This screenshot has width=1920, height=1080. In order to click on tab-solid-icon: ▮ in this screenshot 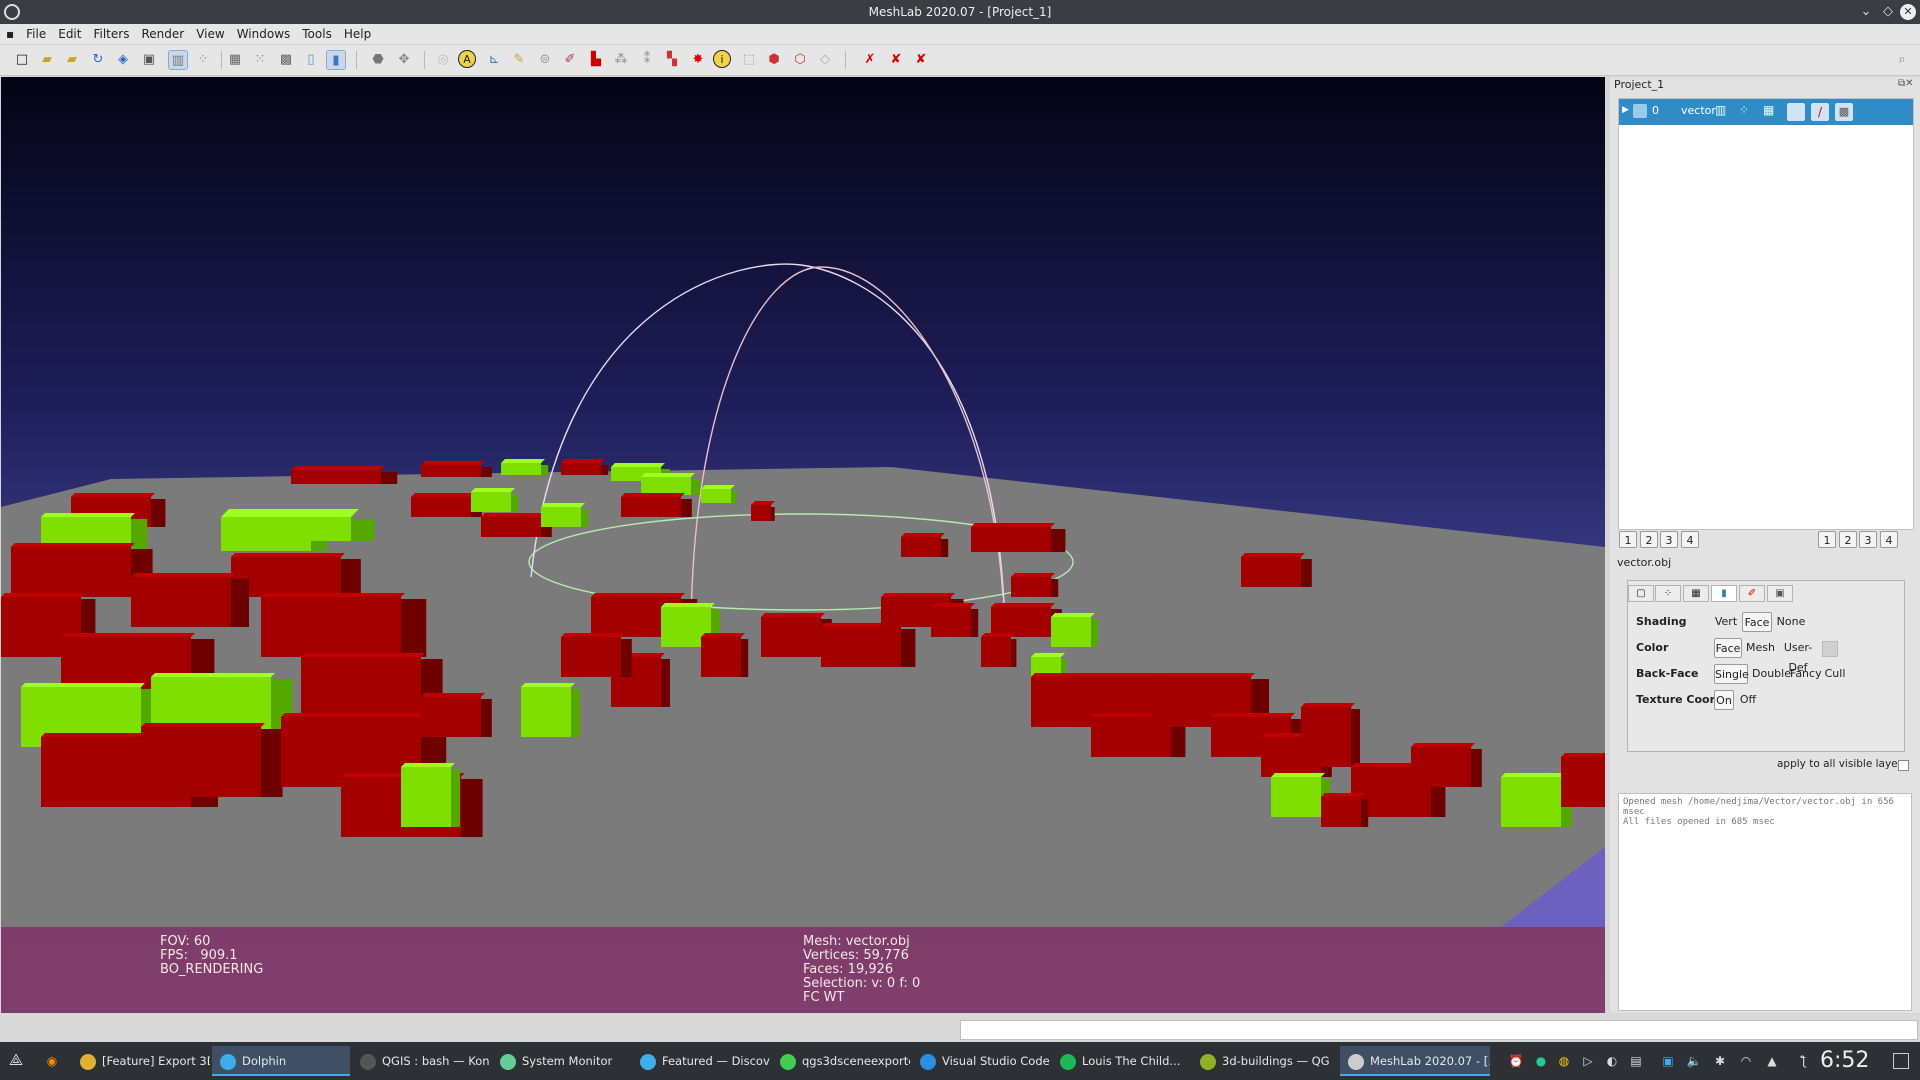, I will do `click(1724, 593)`.